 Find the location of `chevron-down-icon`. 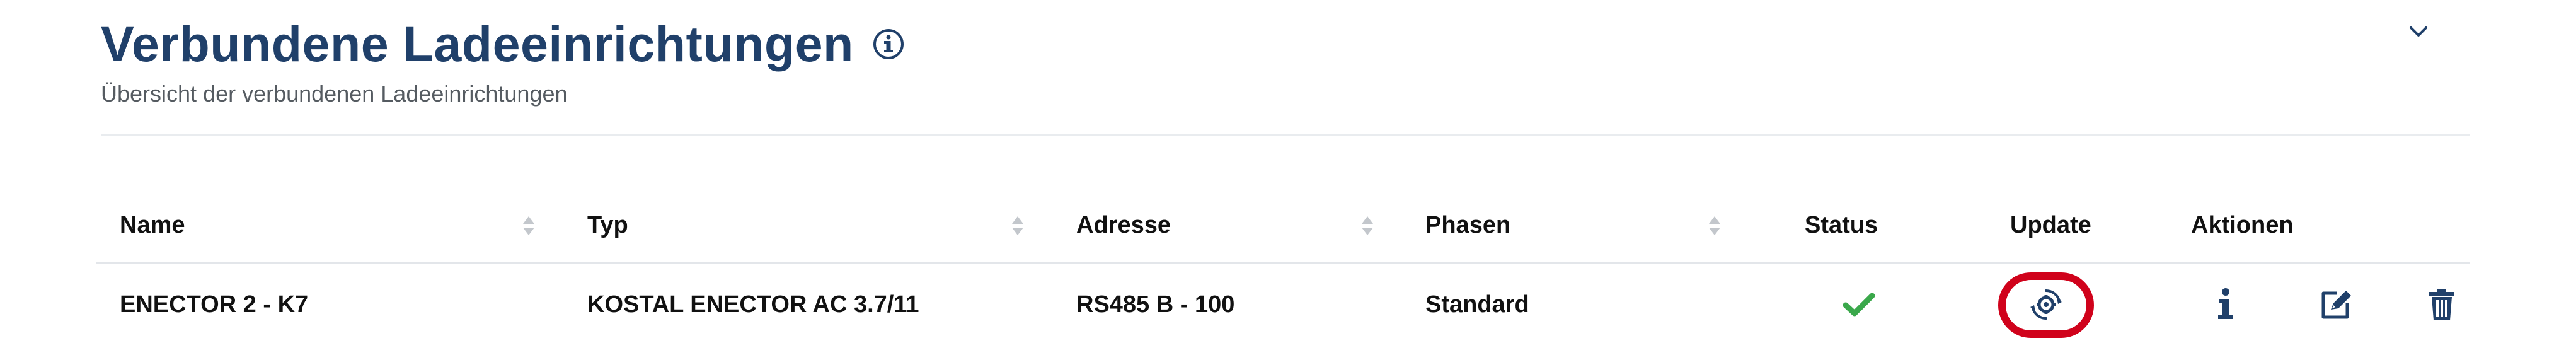

chevron-down-icon is located at coordinates (2418, 31).